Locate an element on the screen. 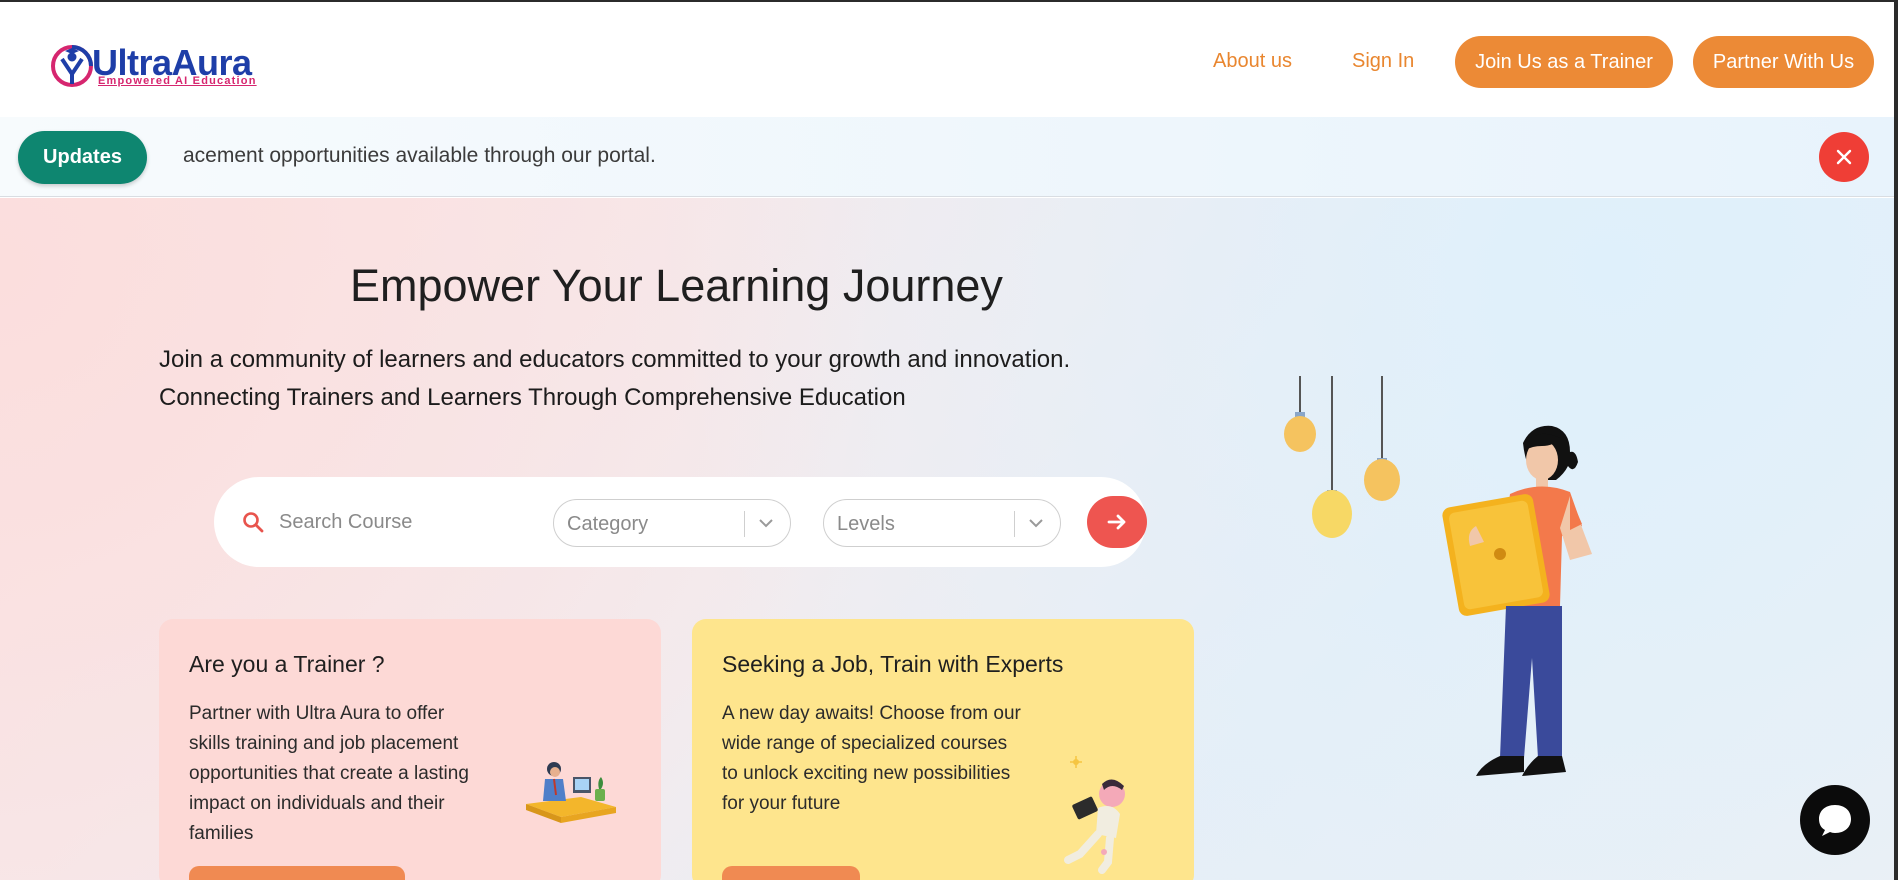 The width and height of the screenshot is (1898, 880). nav-about-us: About us is located at coordinates (1252, 61).